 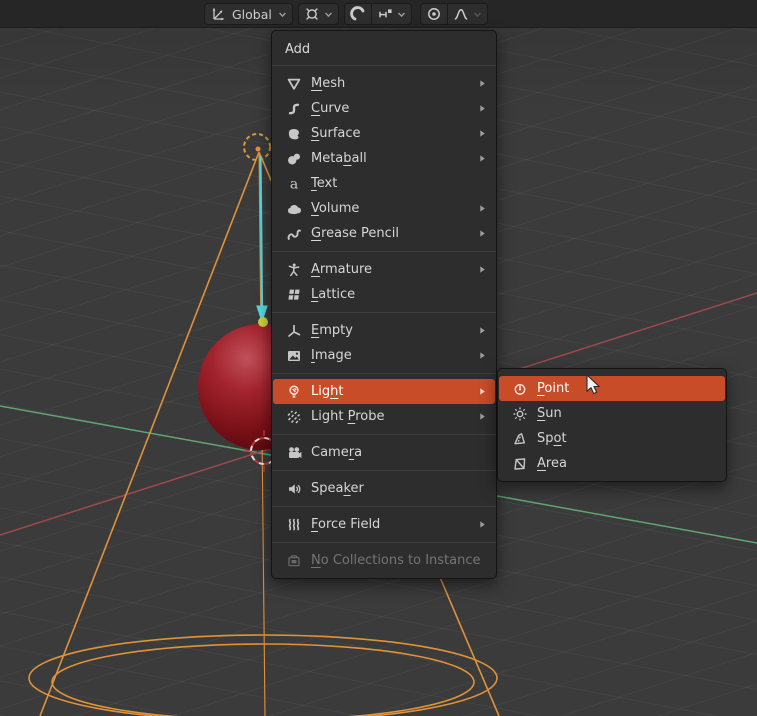 What do you see at coordinates (384, 158) in the screenshot?
I see `menu-item-metaball: Metaball` at bounding box center [384, 158].